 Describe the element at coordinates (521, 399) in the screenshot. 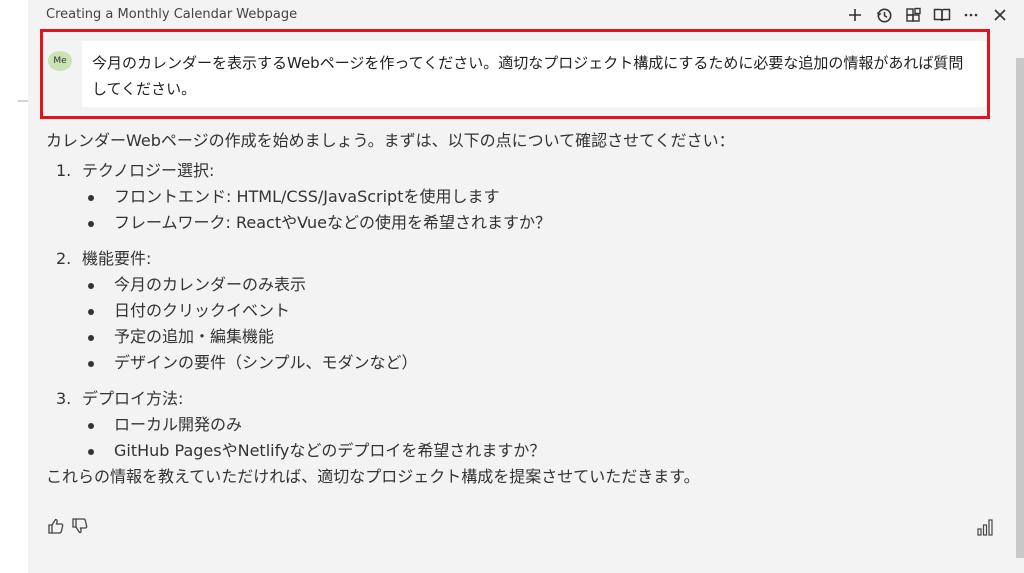

I see `section-heading: 3. デプロイ方法:` at that location.